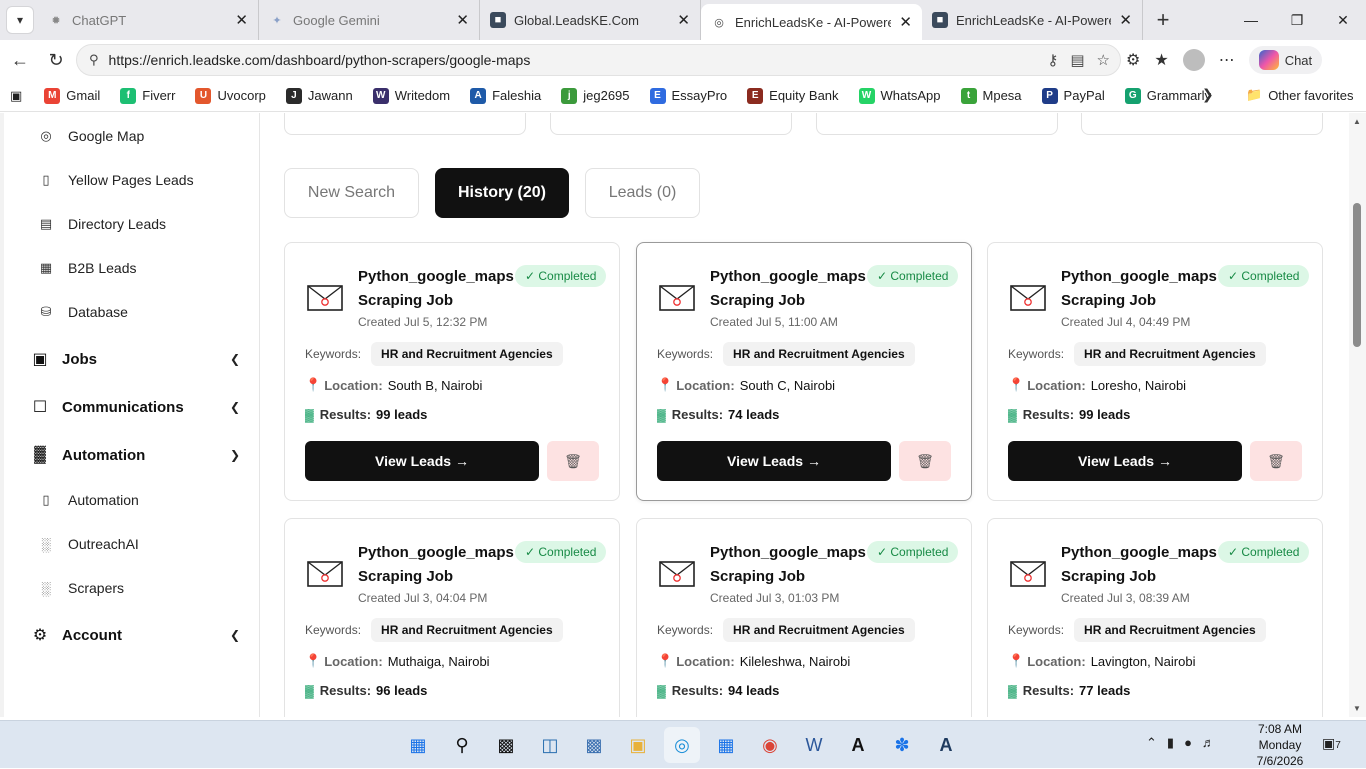 The image size is (1366, 769). What do you see at coordinates (775, 598) in the screenshot?
I see `job-created: Created Jul 3, 01:03 PM` at bounding box center [775, 598].